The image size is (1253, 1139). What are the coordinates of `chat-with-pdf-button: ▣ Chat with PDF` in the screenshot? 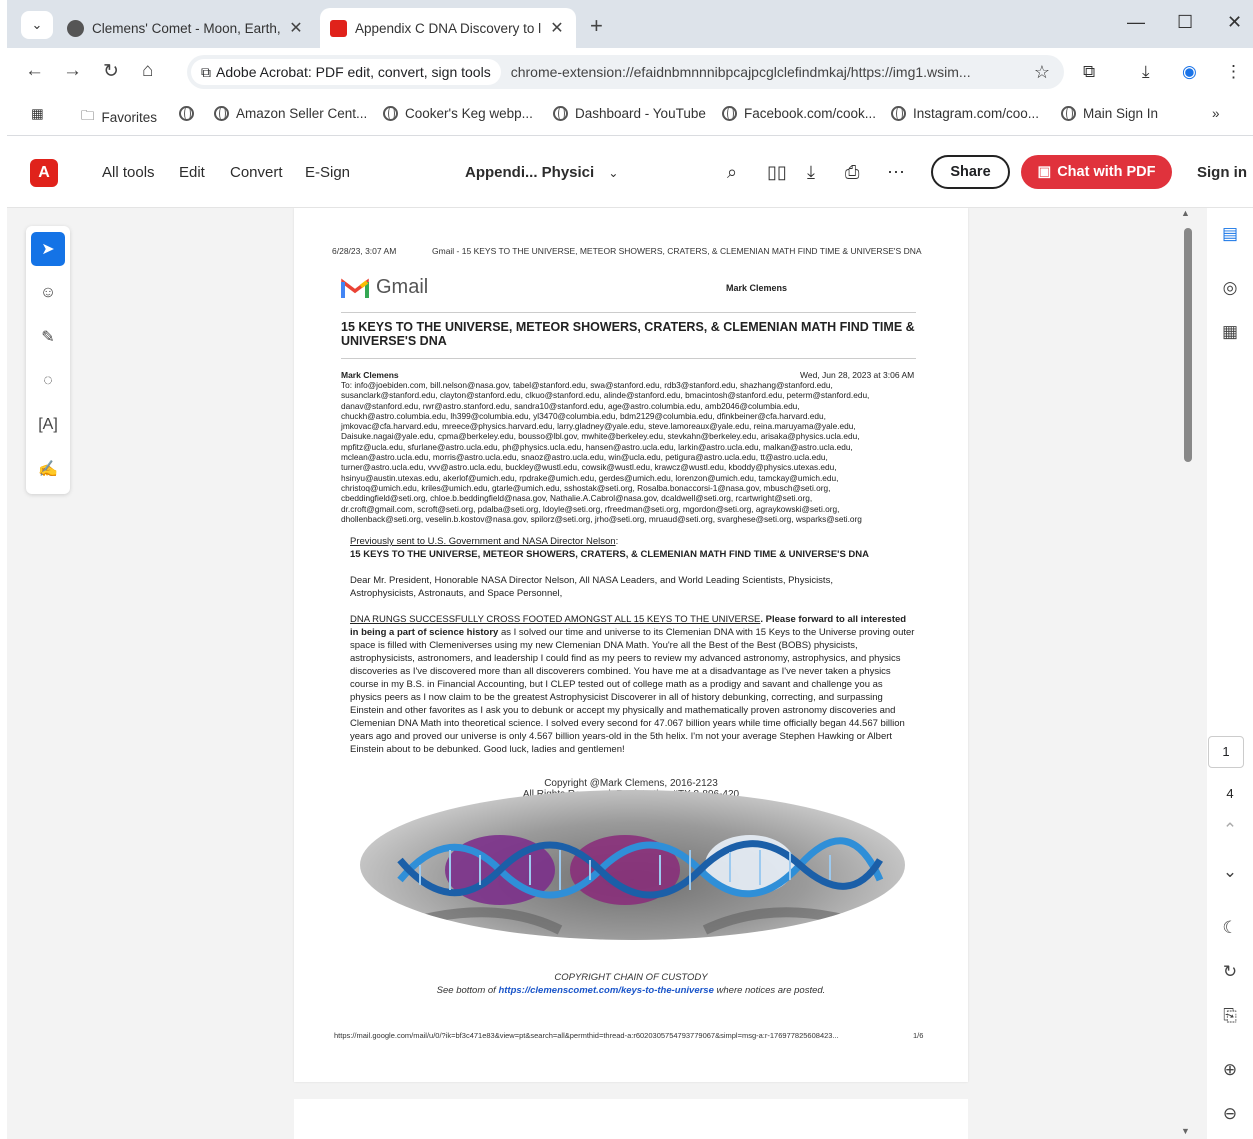 It's located at (1096, 172).